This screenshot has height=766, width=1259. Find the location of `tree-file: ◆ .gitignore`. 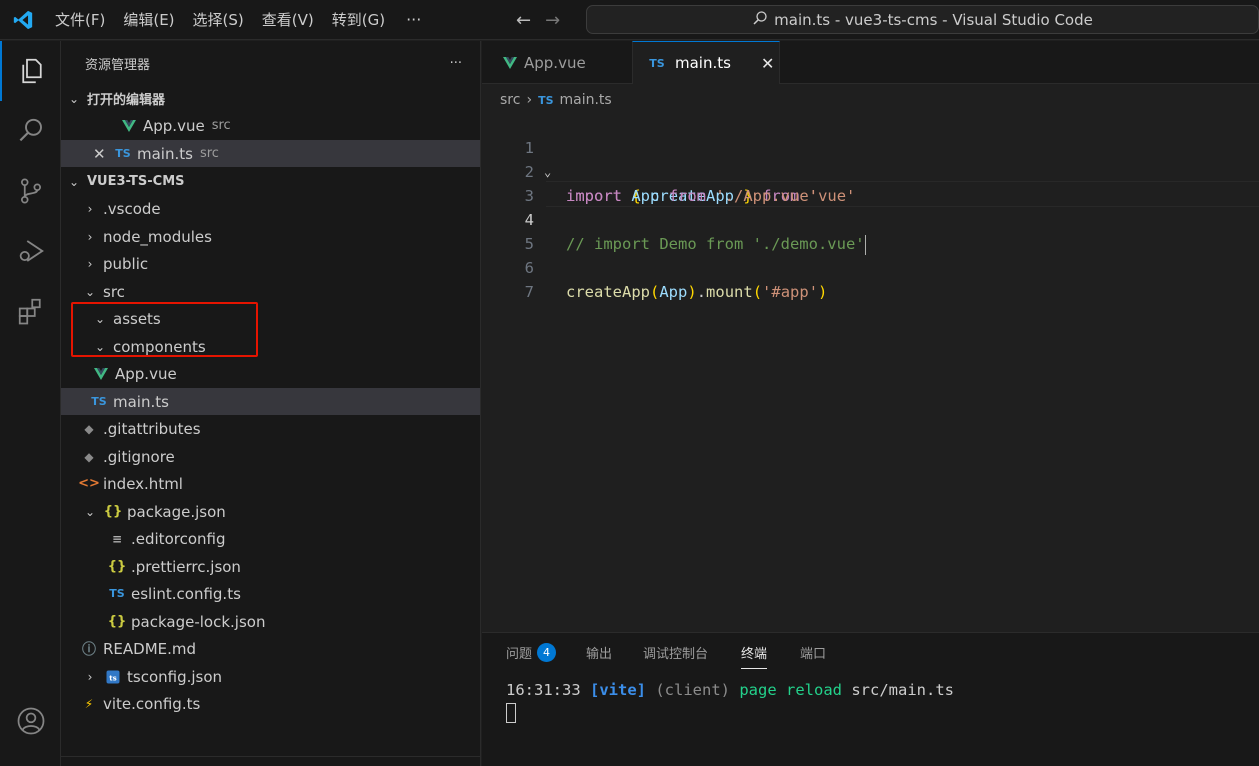

tree-file: ◆ .gitignore is located at coordinates (270, 456).